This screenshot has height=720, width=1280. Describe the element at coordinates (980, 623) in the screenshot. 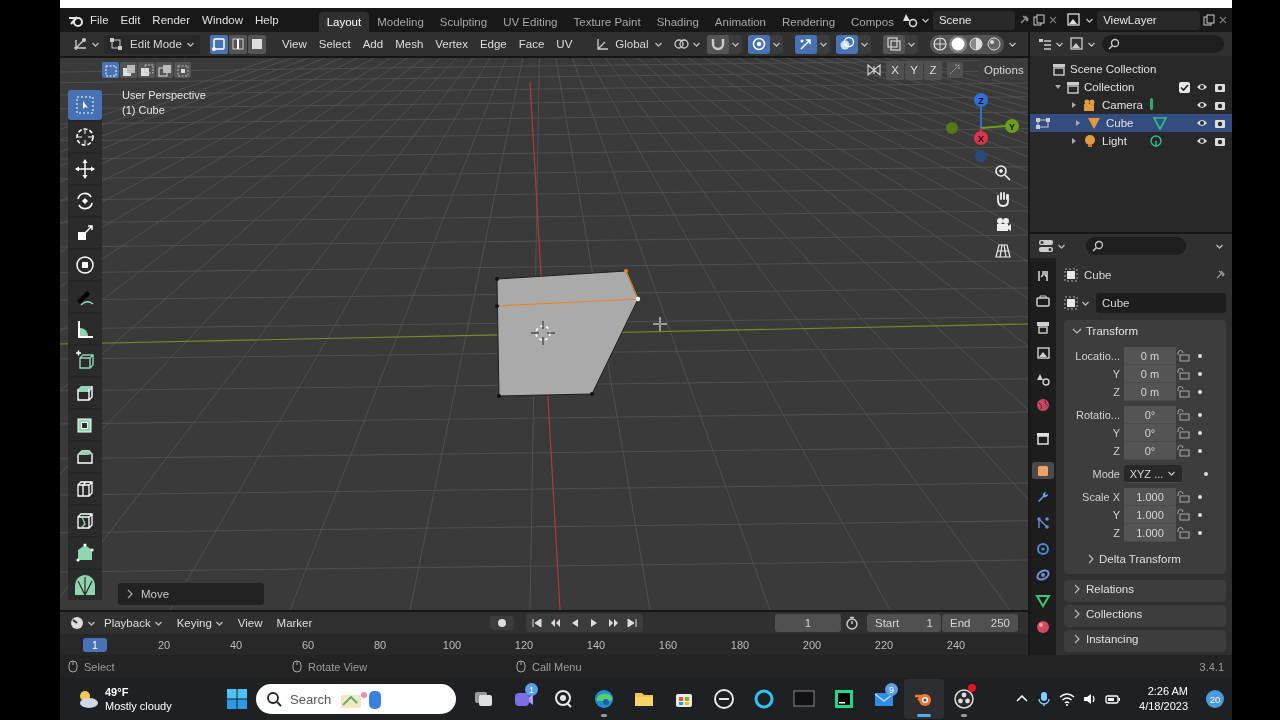

I see `end-frame-field: End 250` at that location.